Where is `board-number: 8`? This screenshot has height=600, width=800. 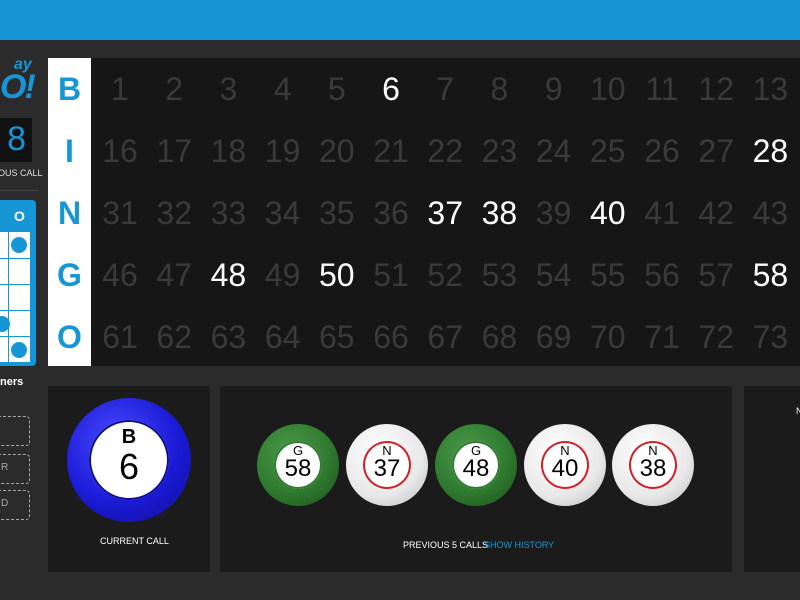 board-number: 8 is located at coordinates (499, 89).